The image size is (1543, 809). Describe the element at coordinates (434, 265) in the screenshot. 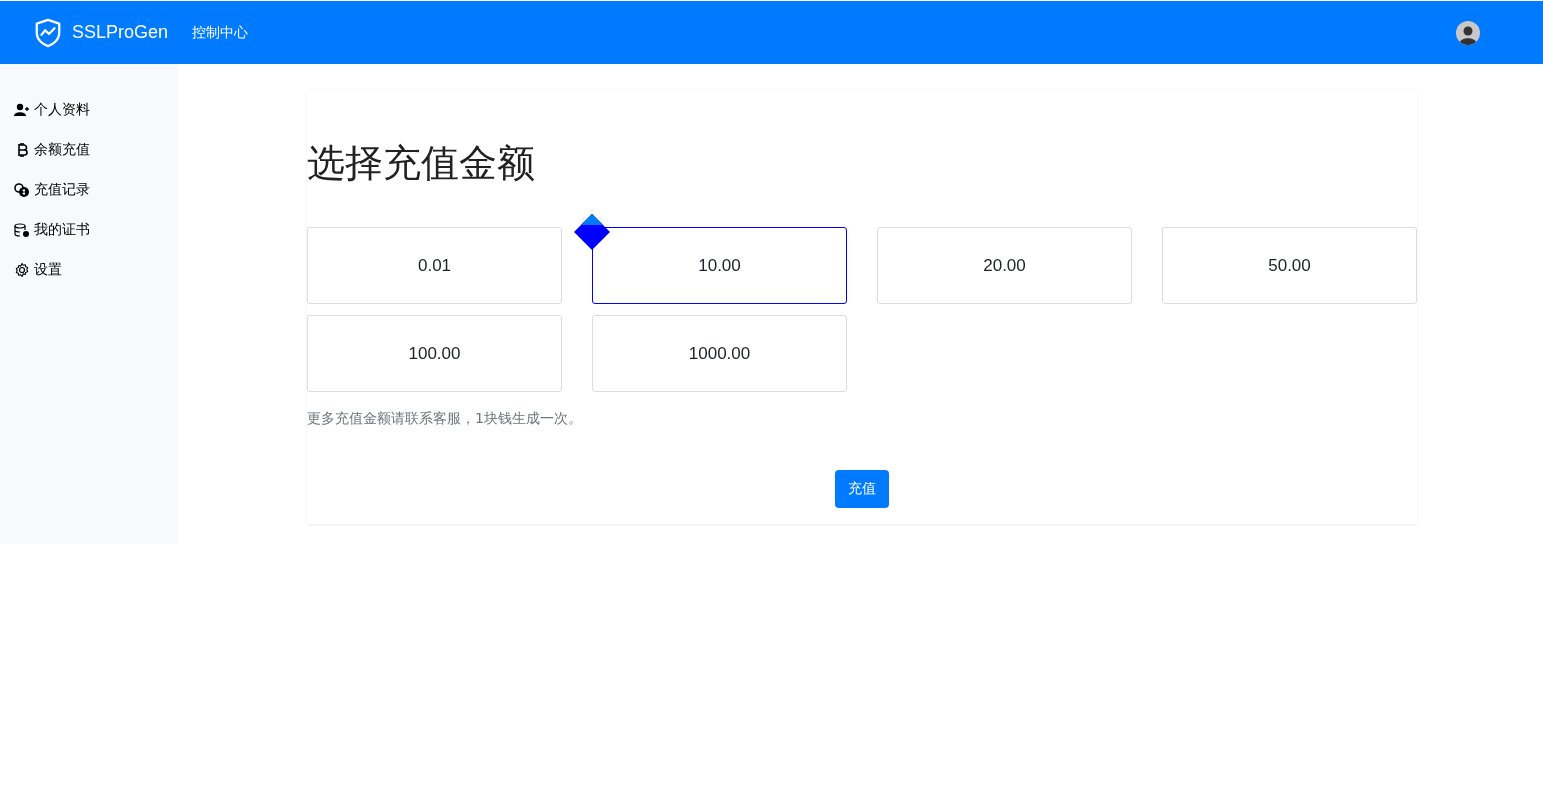

I see `amount-option: 0.01` at that location.